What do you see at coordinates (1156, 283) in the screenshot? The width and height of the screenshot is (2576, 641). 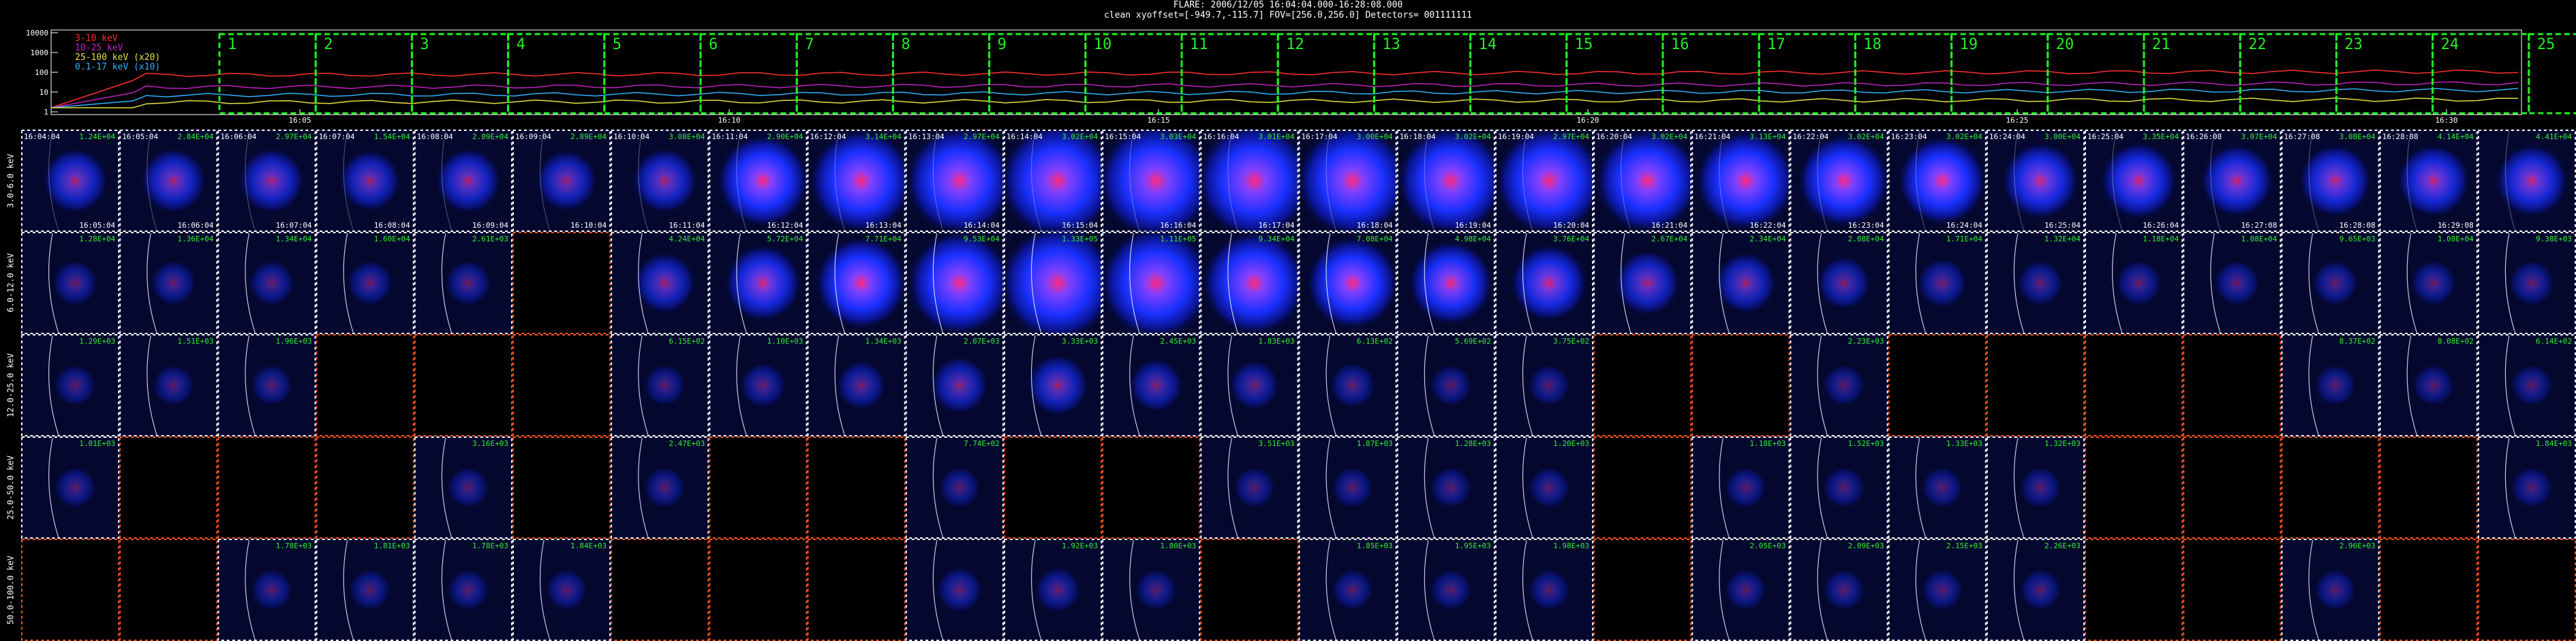 I see `image-cell: 1.11E+05` at bounding box center [1156, 283].